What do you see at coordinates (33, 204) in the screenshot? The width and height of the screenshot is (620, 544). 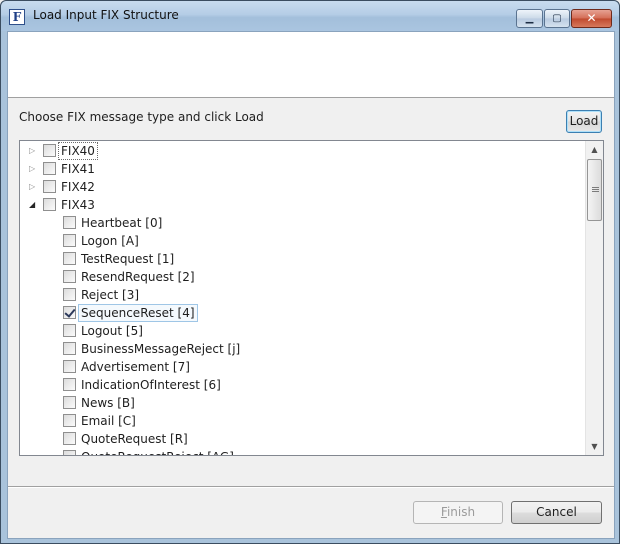 I see `expanded-triangle-icon: ◢` at bounding box center [33, 204].